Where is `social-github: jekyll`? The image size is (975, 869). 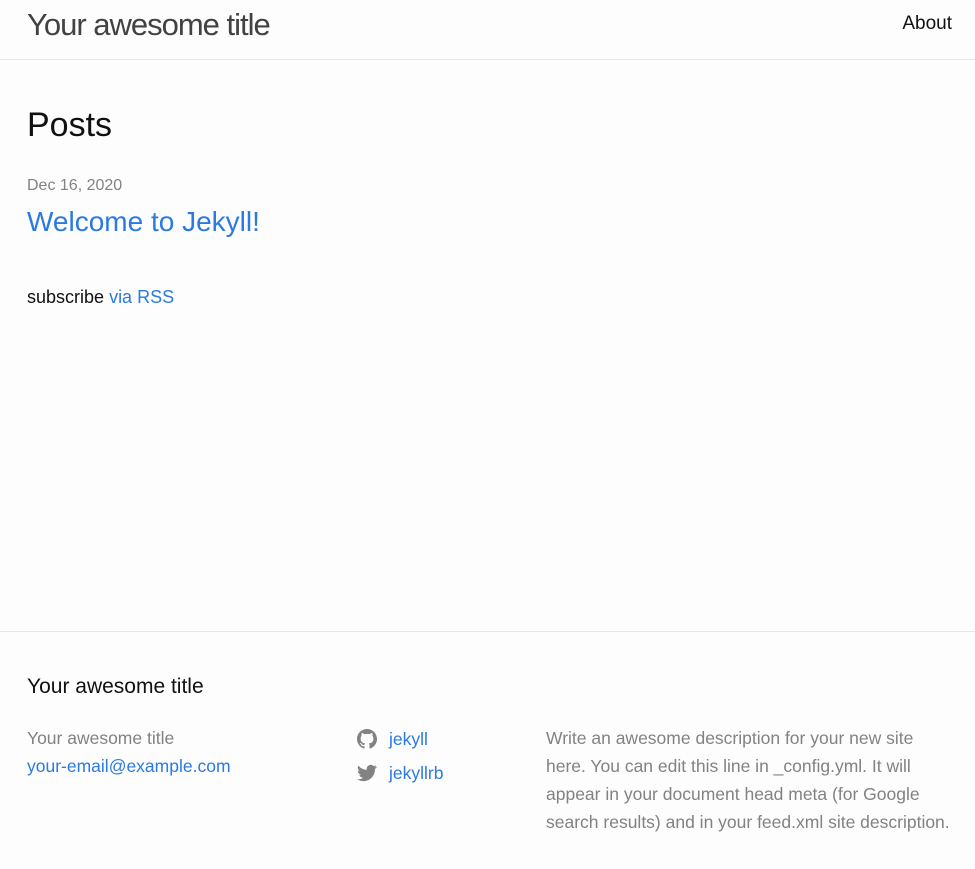 social-github: jekyll is located at coordinates (399, 739).